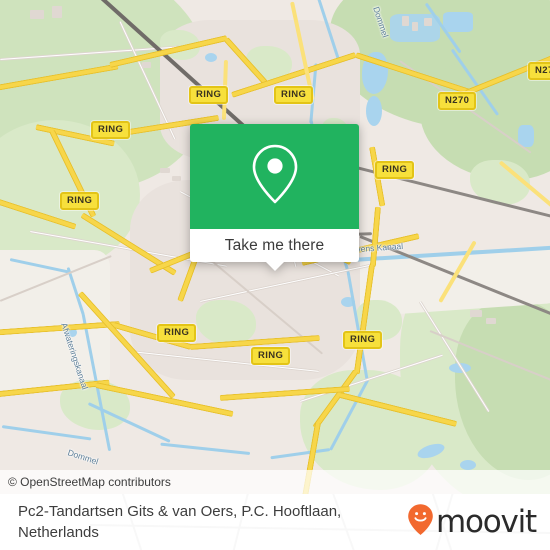 The image size is (550, 550). Describe the element at coordinates (275, 246) in the screenshot. I see `take-me-there-button: Take me there` at that location.